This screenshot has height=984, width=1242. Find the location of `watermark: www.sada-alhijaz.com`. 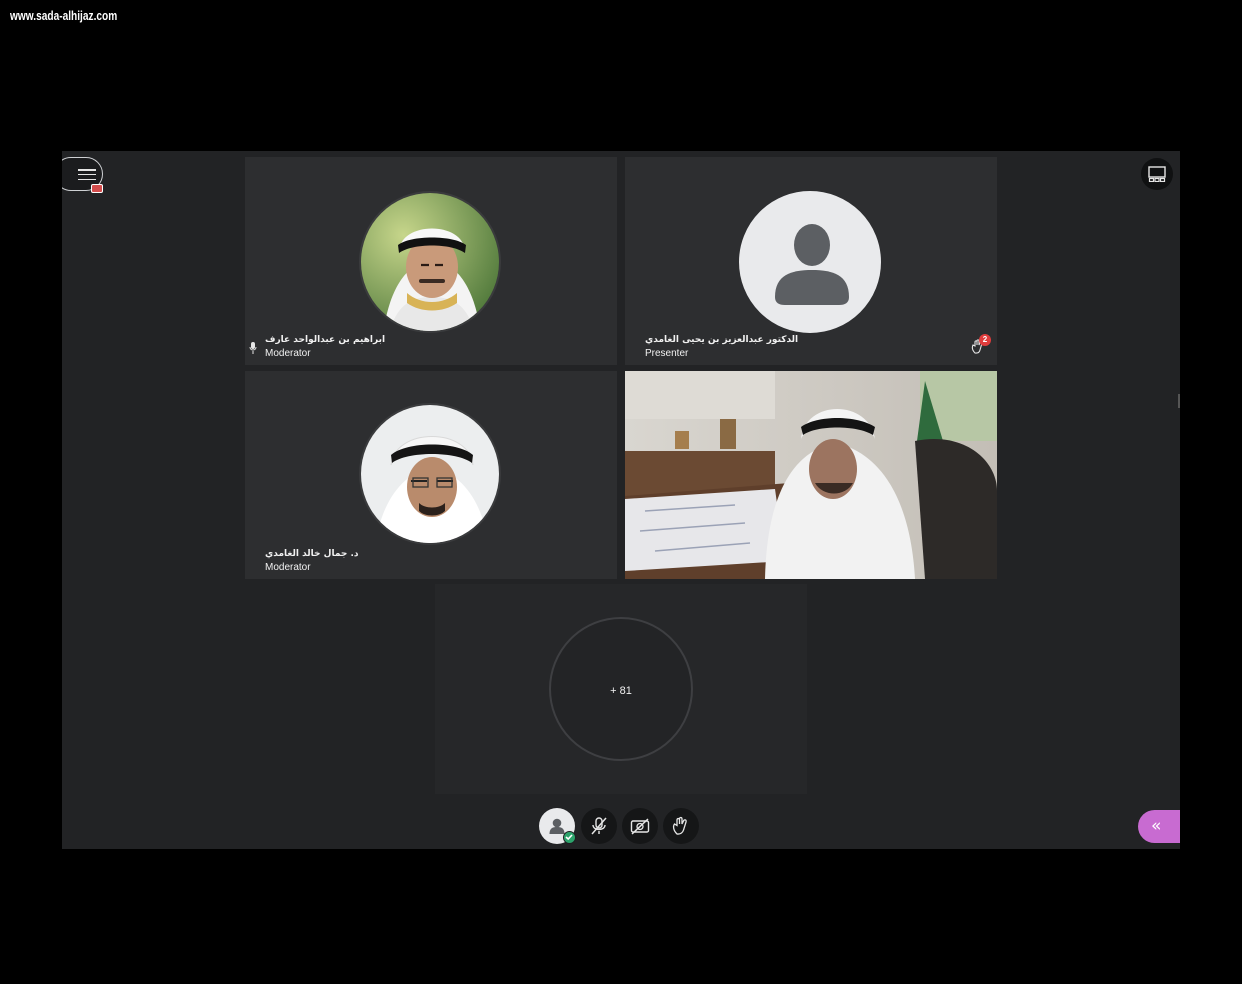

watermark: www.sada-alhijaz.com is located at coordinates (64, 15).